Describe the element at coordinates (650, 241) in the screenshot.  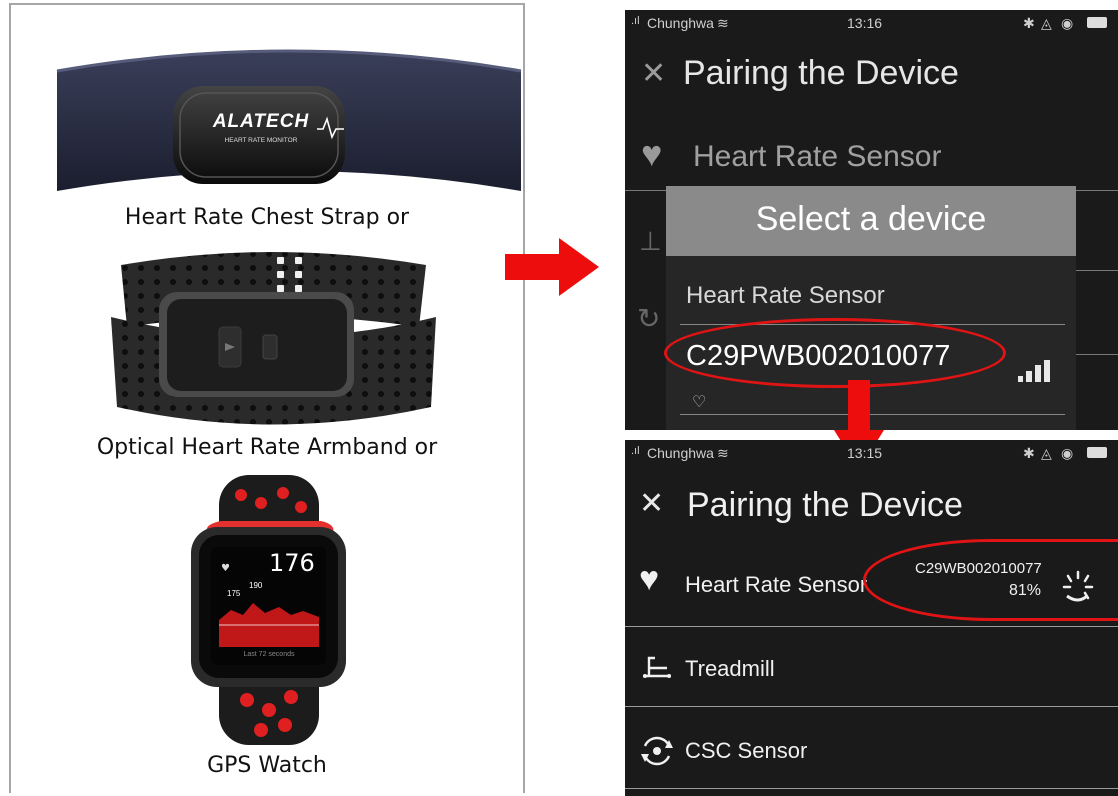
I see `treadmill-icon: ⊥` at that location.